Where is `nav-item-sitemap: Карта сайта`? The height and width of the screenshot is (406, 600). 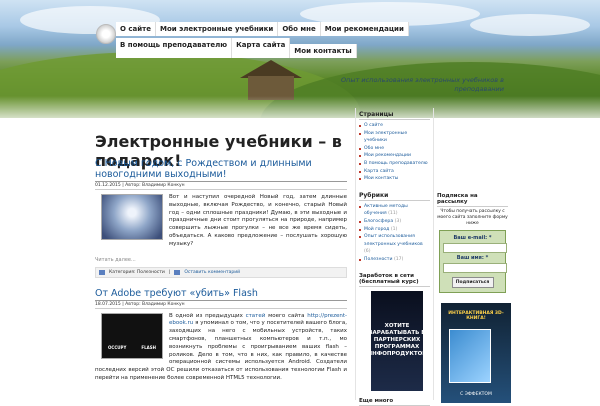
nav-item-sitemap: Карта сайта is located at coordinates (261, 48).